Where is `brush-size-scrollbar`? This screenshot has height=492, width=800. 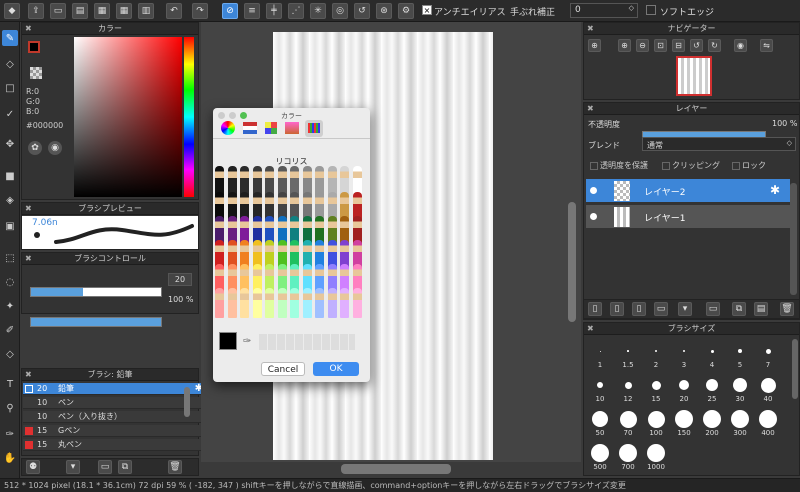 brush-size-scrollbar is located at coordinates (795, 369).